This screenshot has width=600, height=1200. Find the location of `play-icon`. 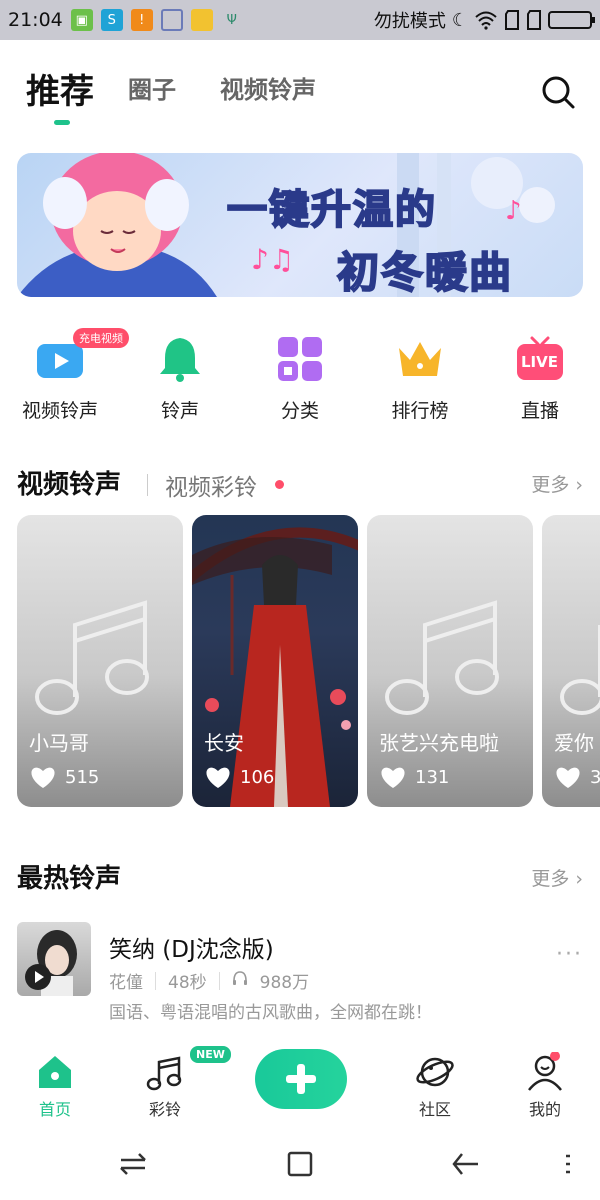

play-icon is located at coordinates (38, 977).